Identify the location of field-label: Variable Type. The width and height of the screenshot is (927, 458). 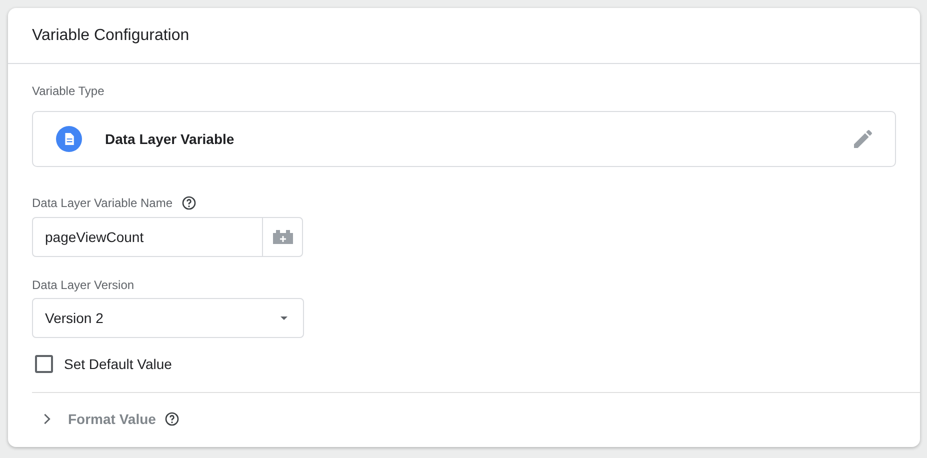
(68, 91).